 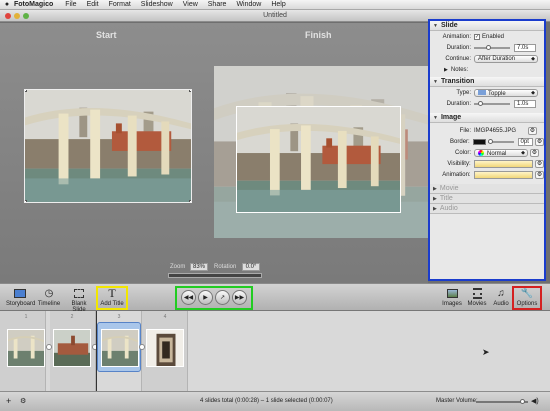 I want to click on transition-type-popup: Topple ◆, so click(x=506, y=92).